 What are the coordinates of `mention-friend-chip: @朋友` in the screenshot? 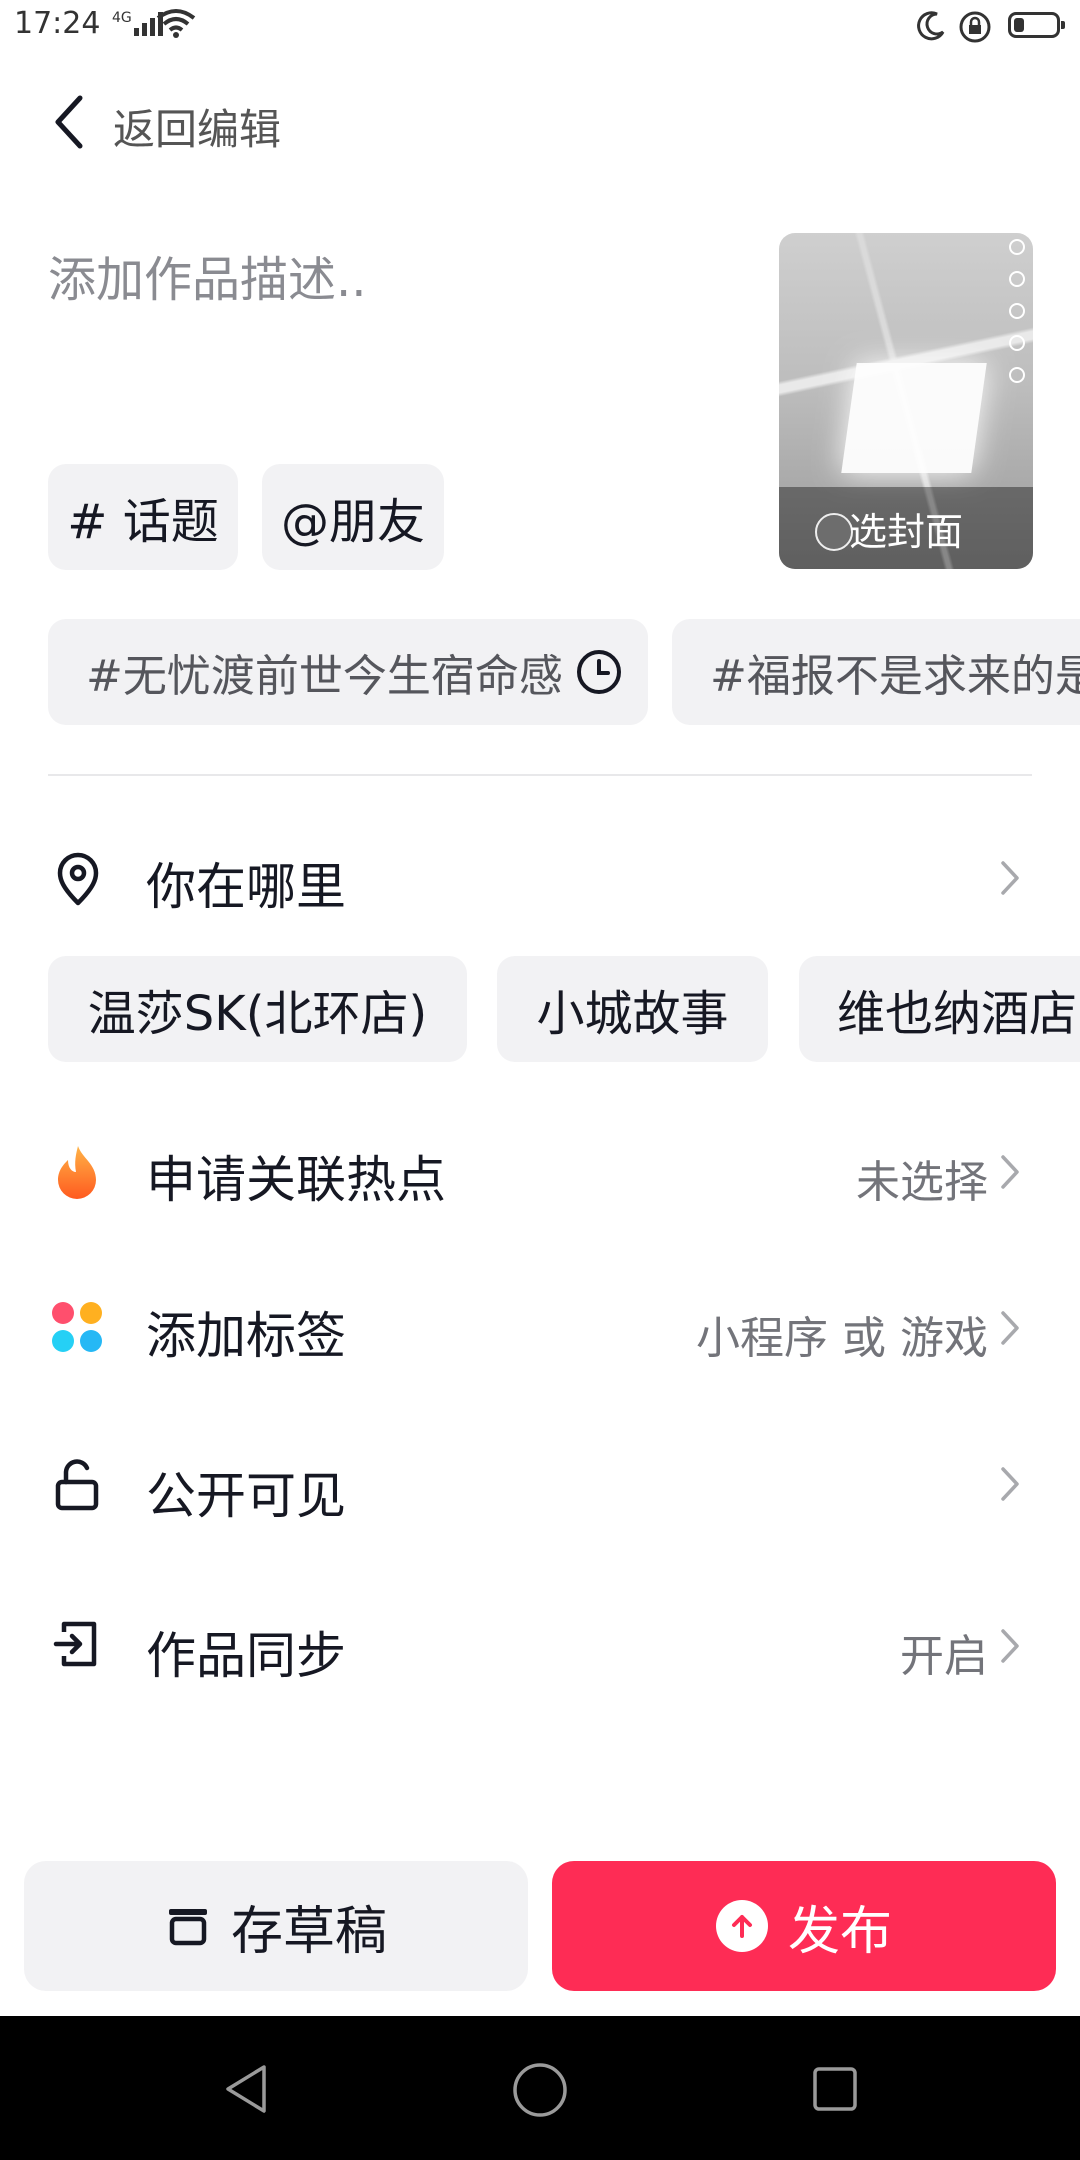 It's located at (353, 517).